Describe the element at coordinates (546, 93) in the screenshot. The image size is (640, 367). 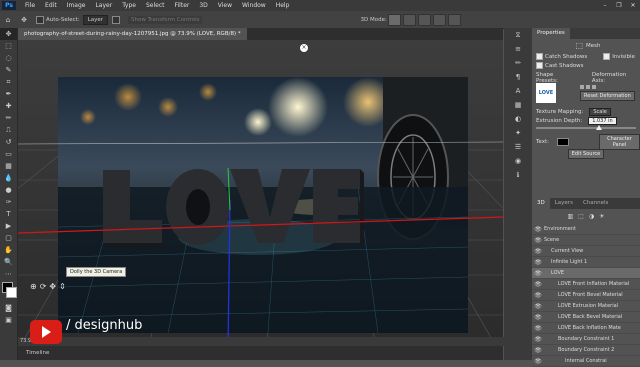
I see `shape-preset-thumbnail: LOVE` at that location.